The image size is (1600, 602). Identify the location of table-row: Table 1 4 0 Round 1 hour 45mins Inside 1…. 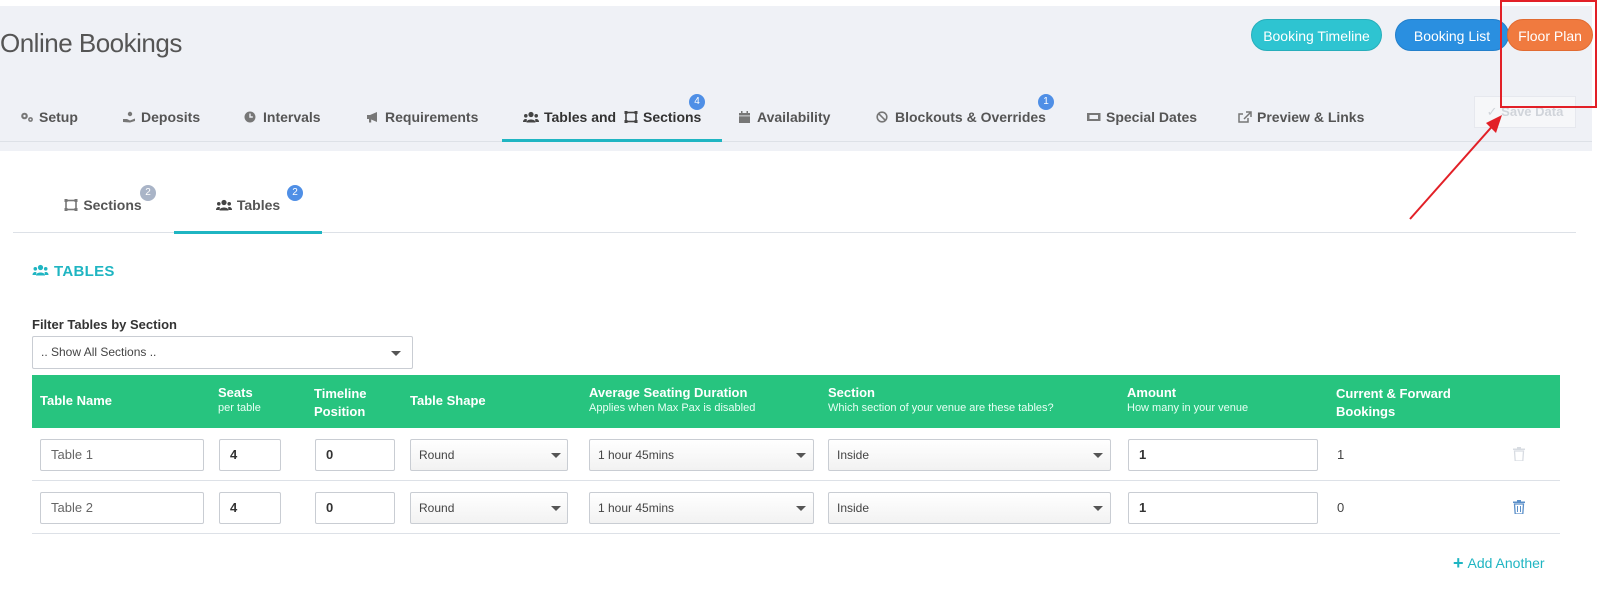
(796, 454).